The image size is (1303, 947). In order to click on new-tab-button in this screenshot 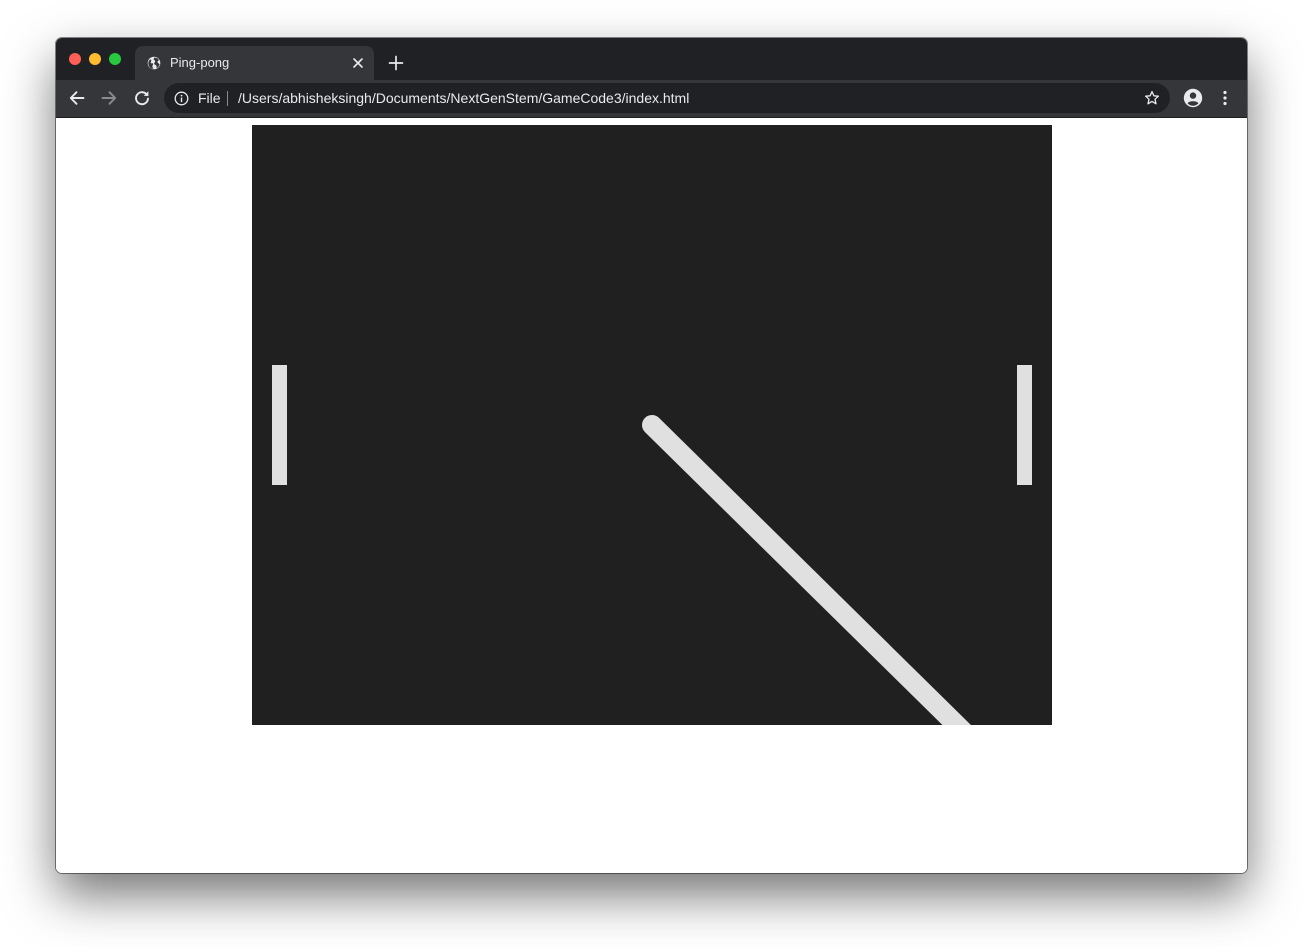, I will do `click(396, 63)`.